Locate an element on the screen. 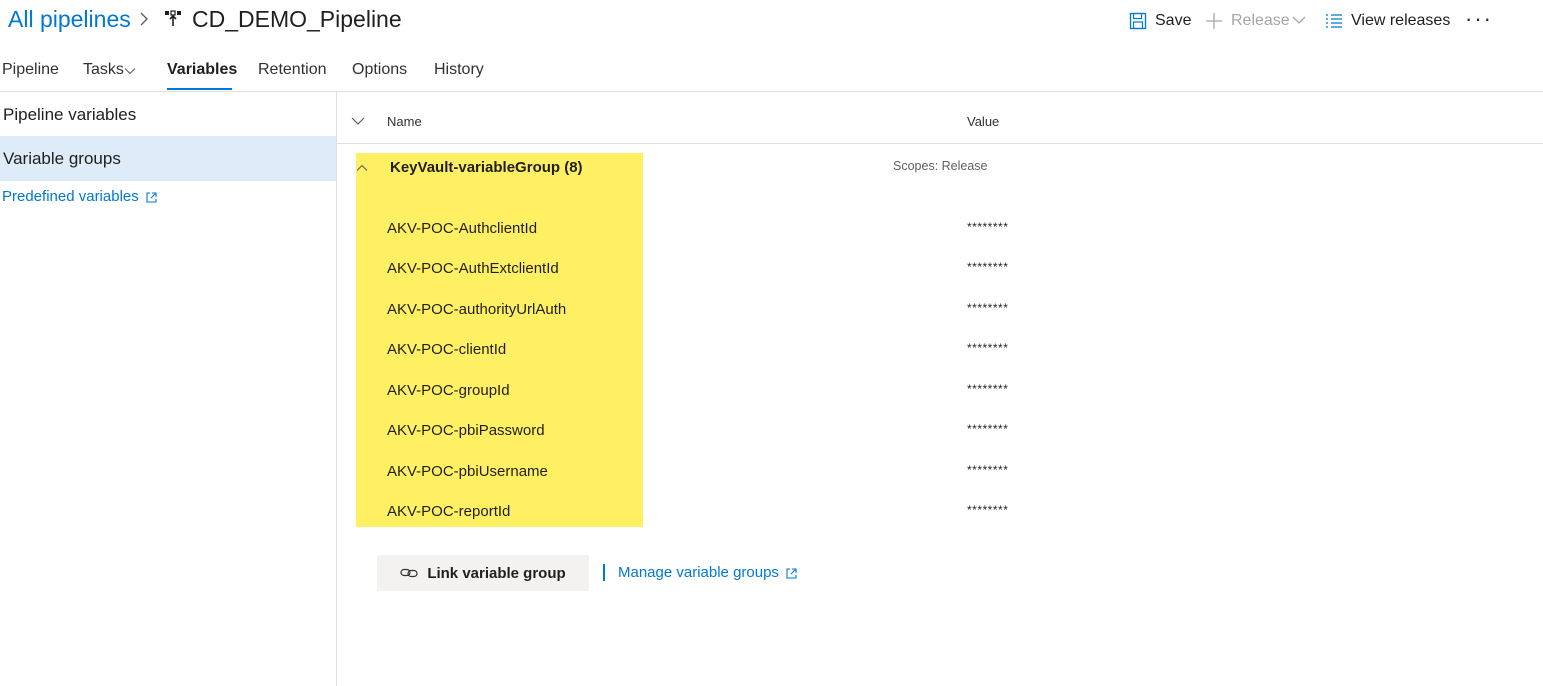  variable-name: AKV-POC-clientId is located at coordinates (447, 349).